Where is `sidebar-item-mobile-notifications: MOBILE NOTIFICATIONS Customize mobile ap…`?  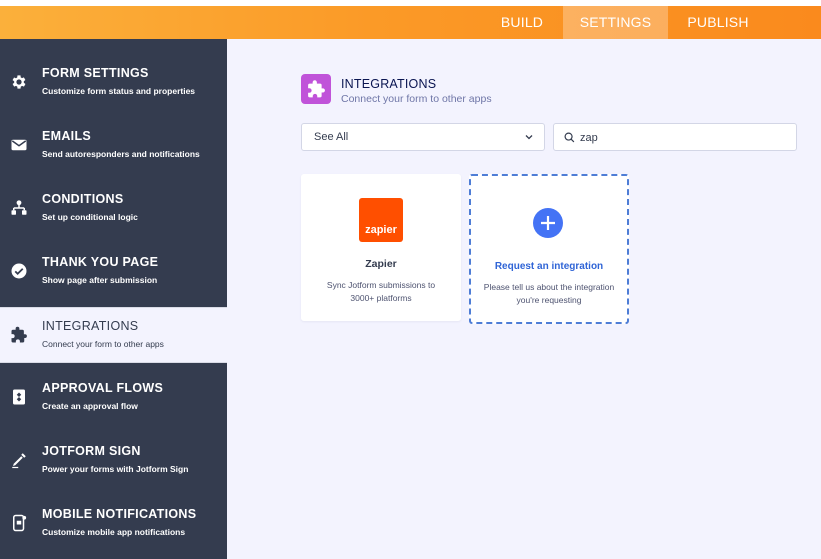 sidebar-item-mobile-notifications: MOBILE NOTIFICATIONS Customize mobile ap… is located at coordinates (113, 524).